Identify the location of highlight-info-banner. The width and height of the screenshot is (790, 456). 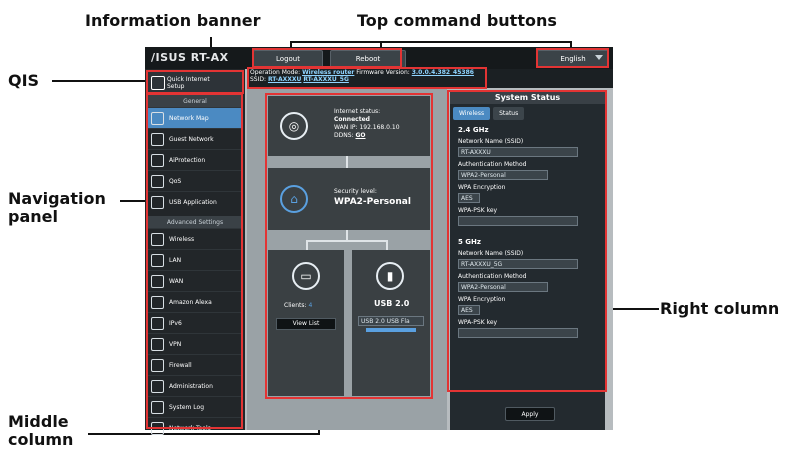
(367, 78).